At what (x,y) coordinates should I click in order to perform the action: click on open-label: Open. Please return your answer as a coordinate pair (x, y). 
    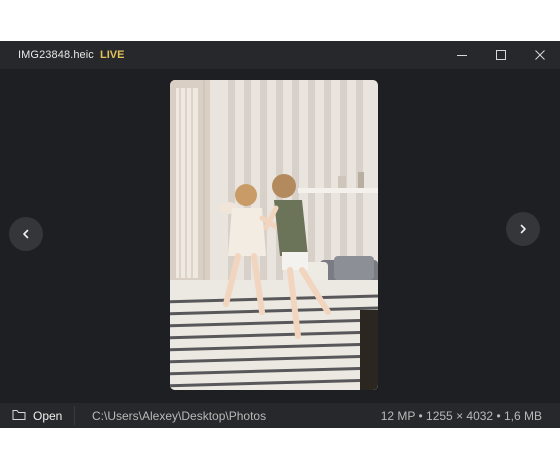
    Looking at the image, I should click on (48, 416).